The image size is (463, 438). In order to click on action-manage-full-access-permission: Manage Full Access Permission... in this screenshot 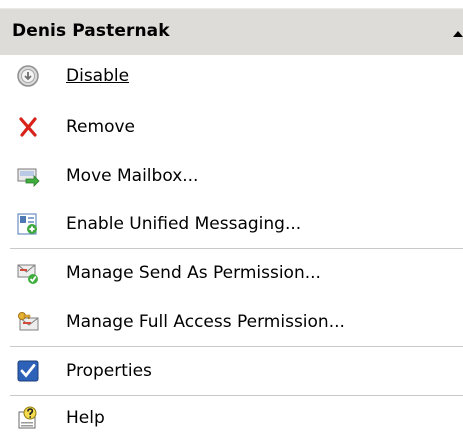, I will do `click(231, 322)`.